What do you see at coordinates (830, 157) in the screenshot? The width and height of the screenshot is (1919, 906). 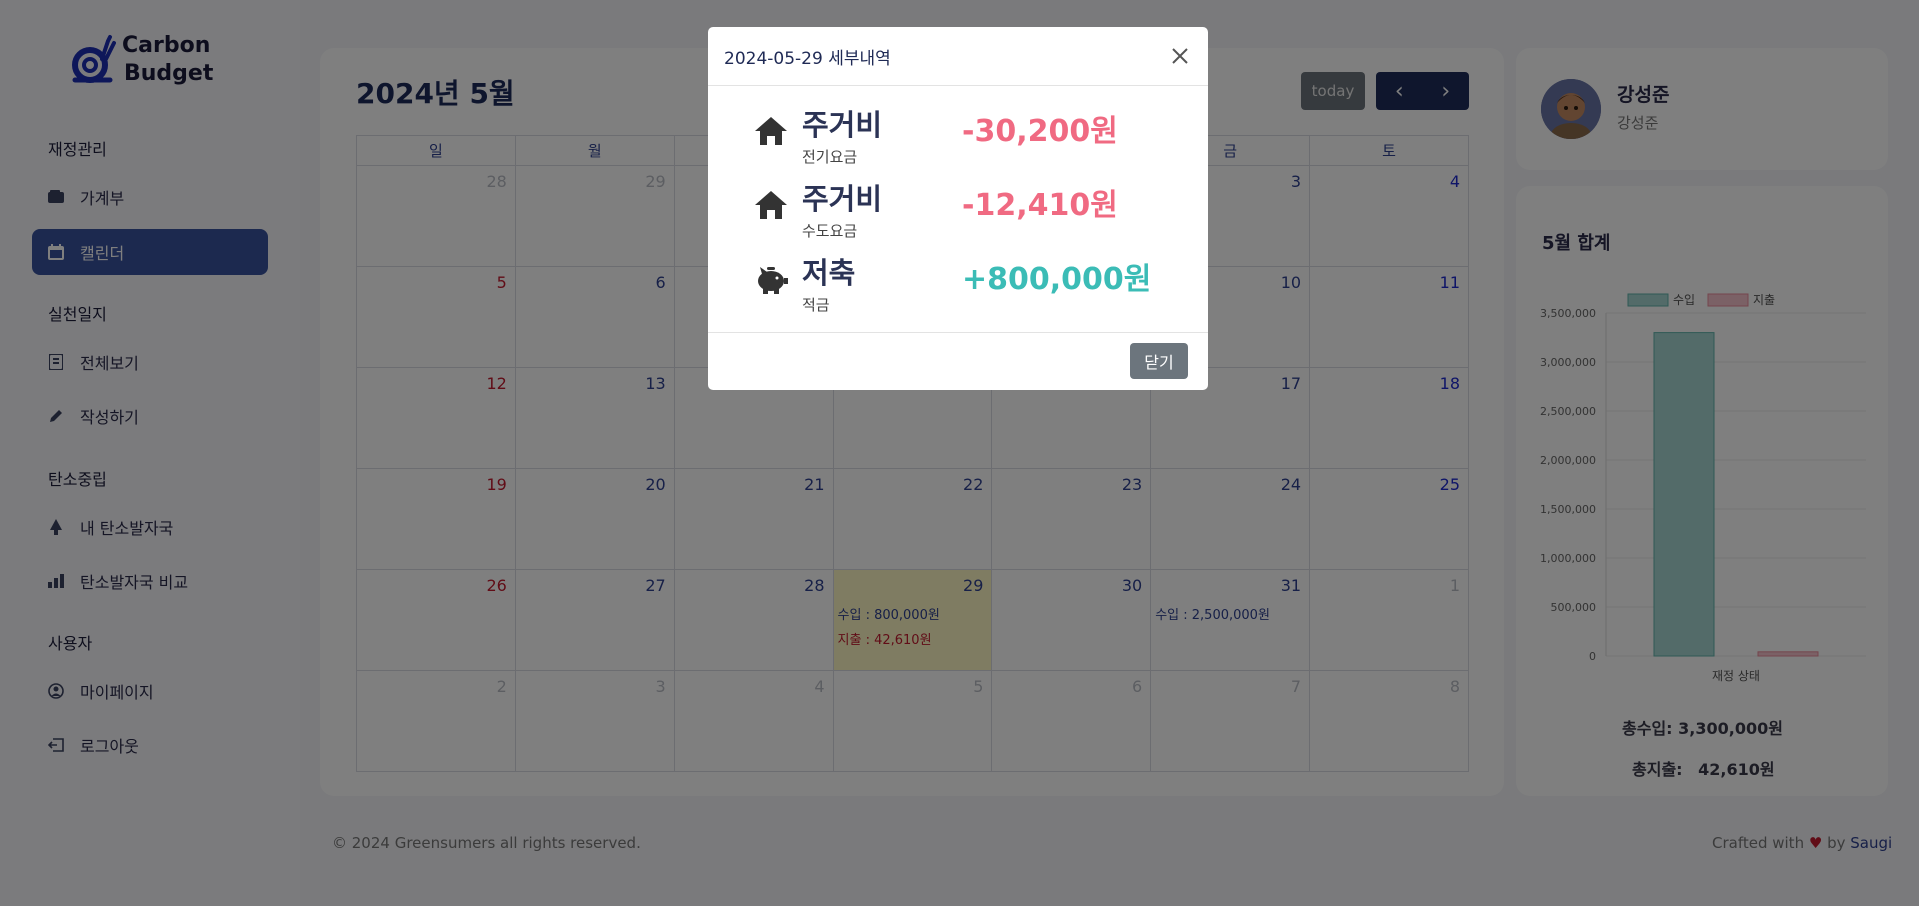 I see `detail-subcategory: 전기요금` at bounding box center [830, 157].